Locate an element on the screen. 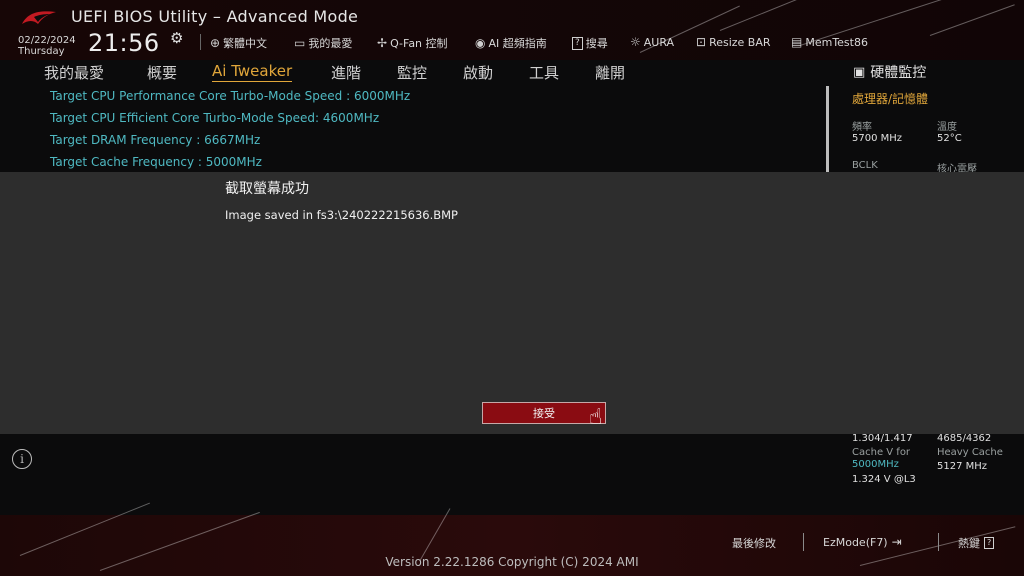  ai-oc-guide-button: ◉ AI 超頻指南 is located at coordinates (511, 43).